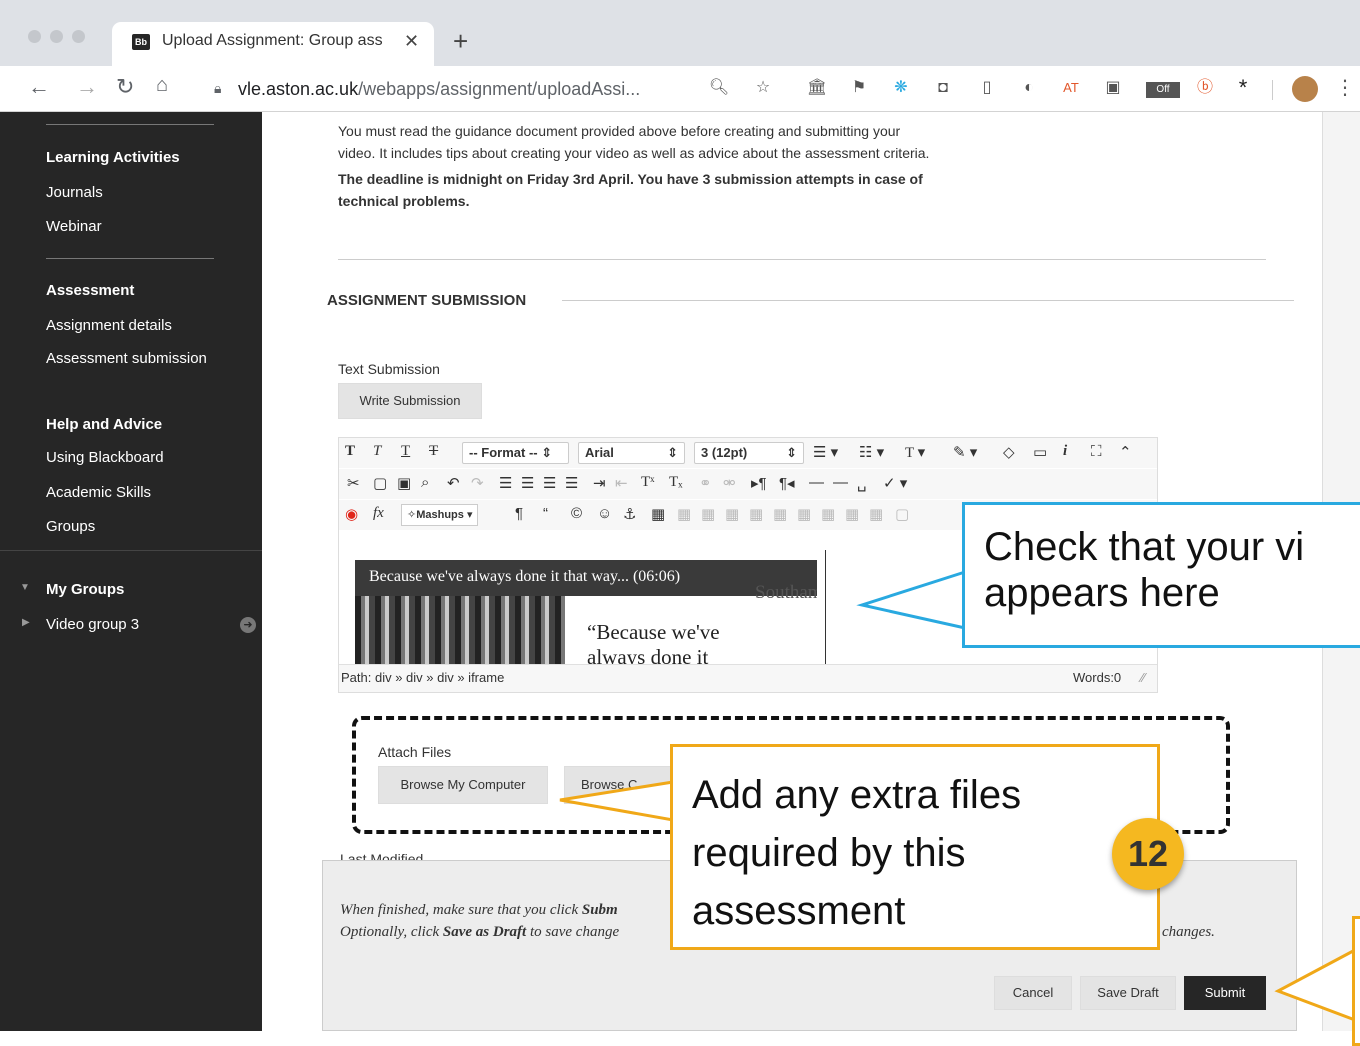  Describe the element at coordinates (911, 599) in the screenshot. I see `blue-callout-pointer` at that location.